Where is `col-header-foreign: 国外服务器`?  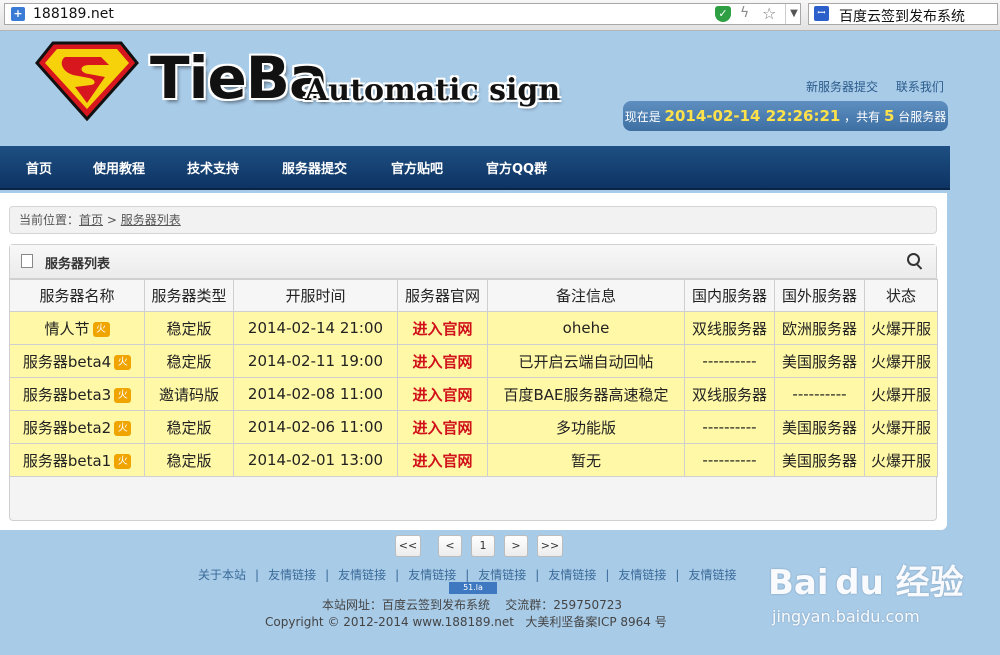
col-header-foreign: 国外服务器 is located at coordinates (819, 295).